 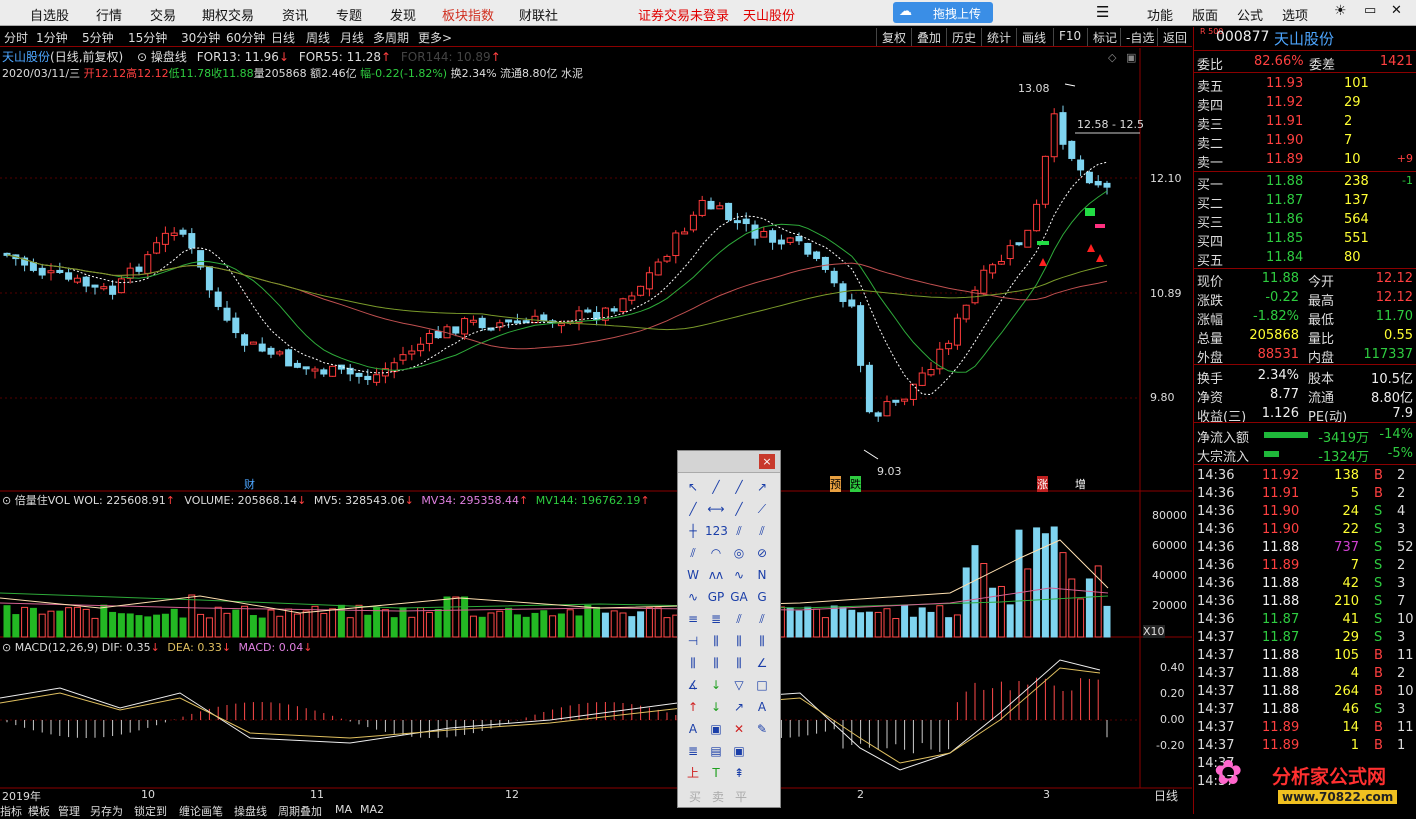 What do you see at coordinates (98, 37) in the screenshot?
I see `period-5min: 5分钟` at bounding box center [98, 37].